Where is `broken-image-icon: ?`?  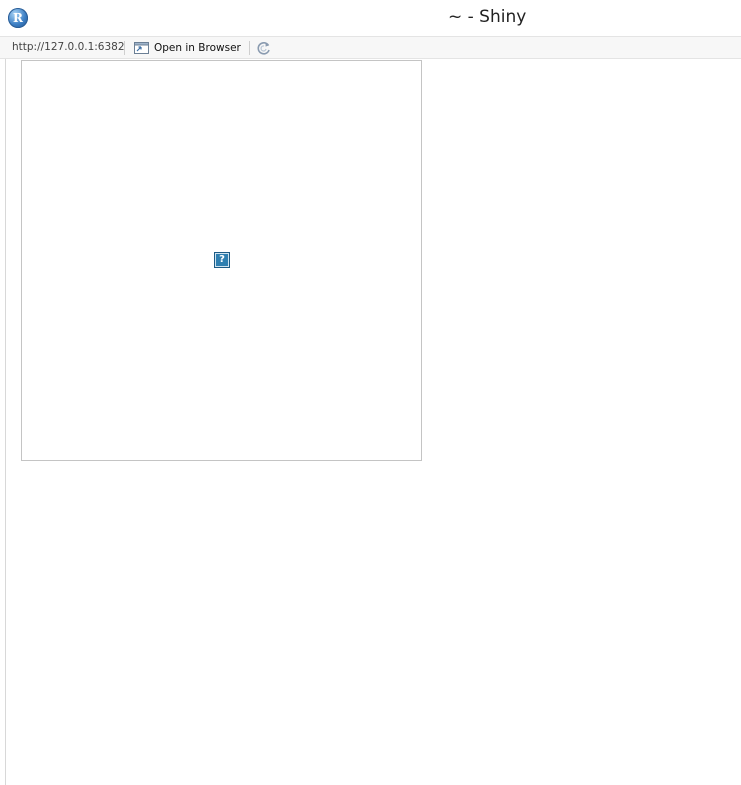 broken-image-icon: ? is located at coordinates (222, 260).